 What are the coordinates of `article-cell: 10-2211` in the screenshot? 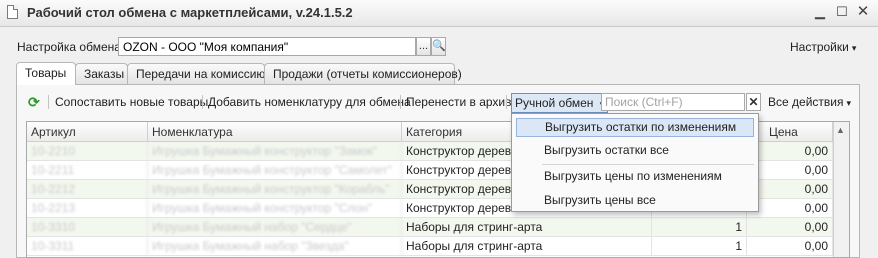 It's located at (87, 170).